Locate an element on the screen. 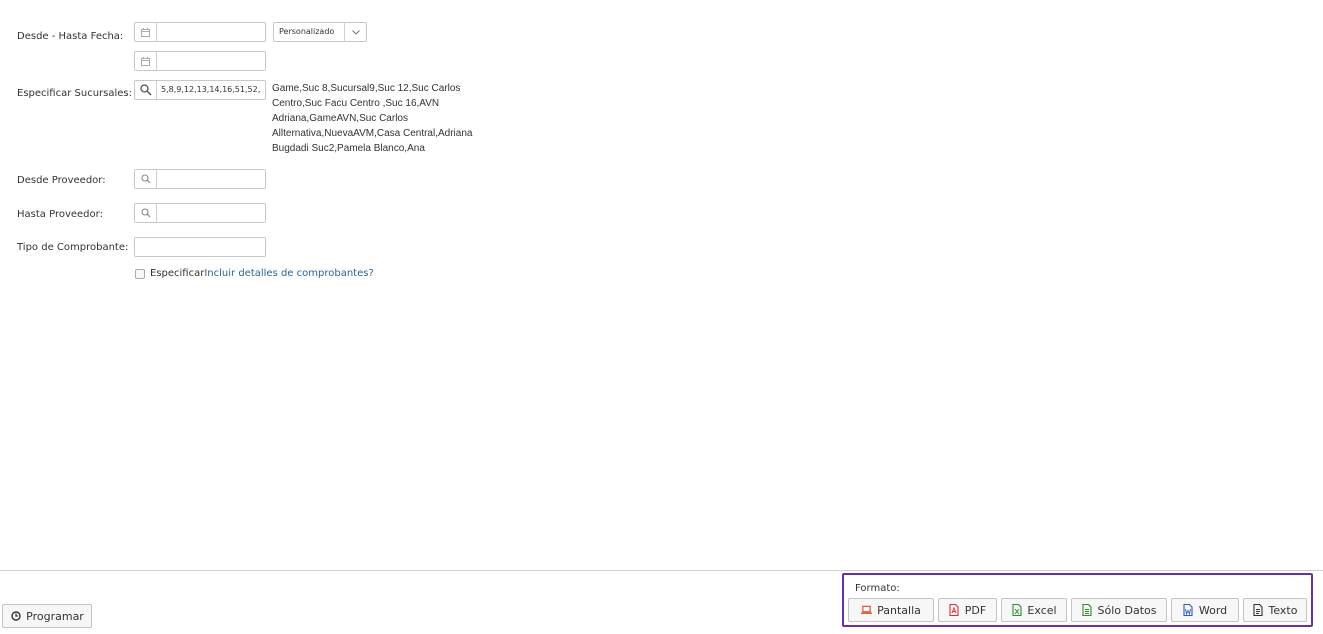 This screenshot has width=1323, height=634. formato-label: Formato: is located at coordinates (877, 588).